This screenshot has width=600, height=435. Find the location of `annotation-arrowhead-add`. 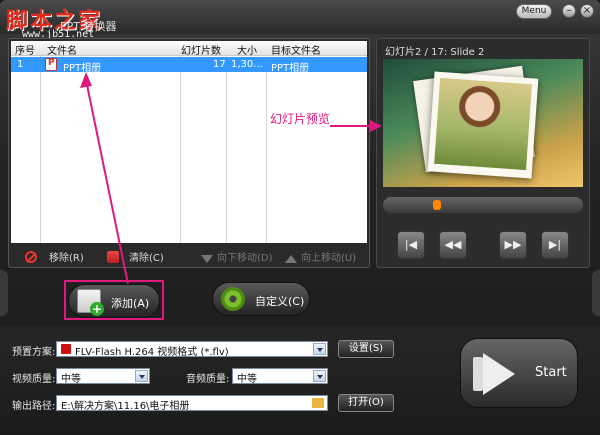

annotation-arrowhead-add is located at coordinates (86, 80).